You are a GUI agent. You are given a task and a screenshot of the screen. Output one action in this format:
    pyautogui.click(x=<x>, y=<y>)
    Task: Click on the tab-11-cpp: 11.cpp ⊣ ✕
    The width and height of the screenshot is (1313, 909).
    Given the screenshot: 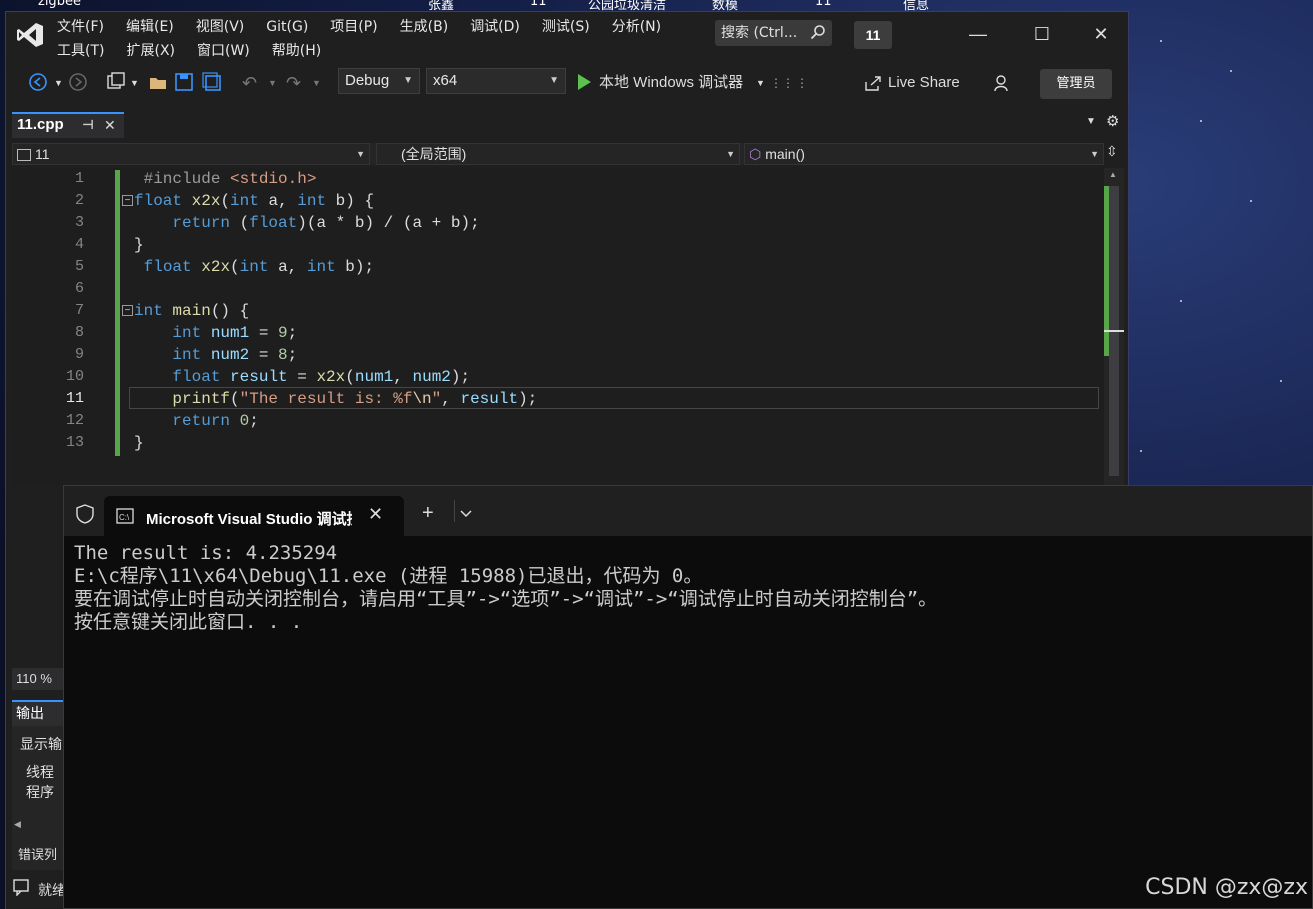 What is the action you would take?
    pyautogui.click(x=68, y=125)
    